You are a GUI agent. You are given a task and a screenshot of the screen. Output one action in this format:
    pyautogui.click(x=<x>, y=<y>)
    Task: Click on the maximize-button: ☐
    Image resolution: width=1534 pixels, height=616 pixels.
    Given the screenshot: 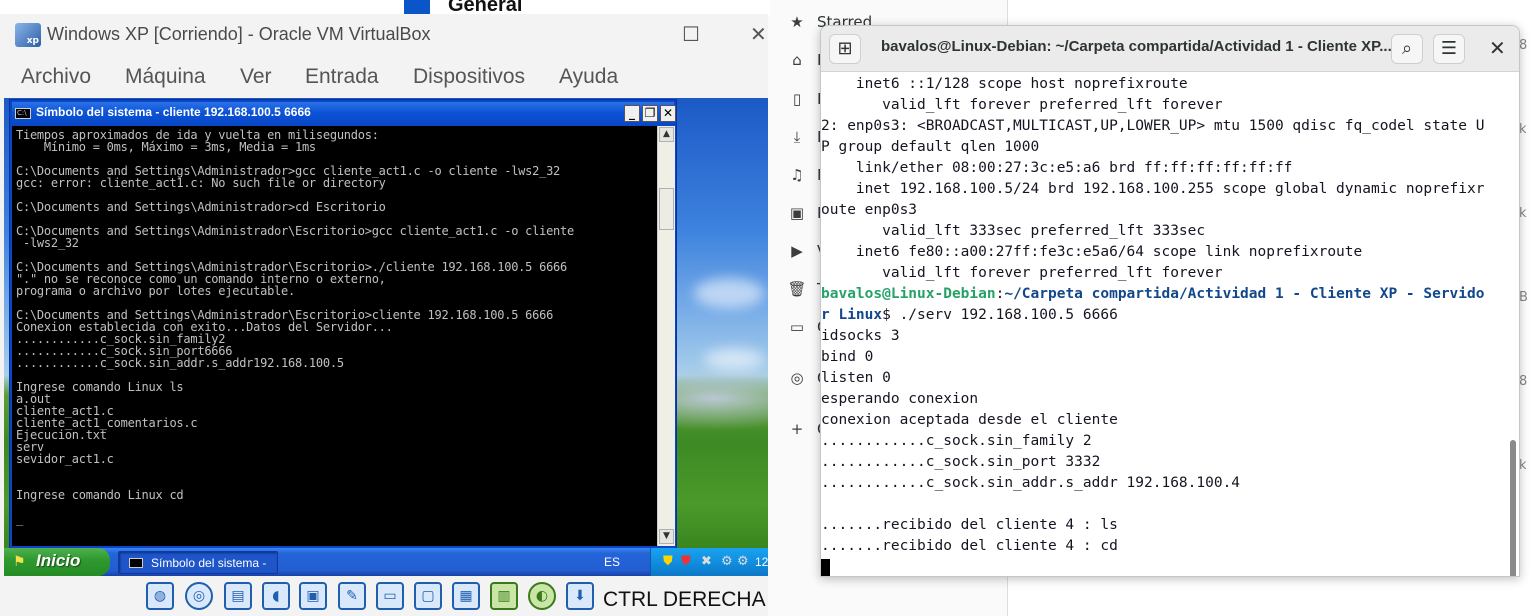 What is the action you would take?
    pyautogui.click(x=691, y=34)
    